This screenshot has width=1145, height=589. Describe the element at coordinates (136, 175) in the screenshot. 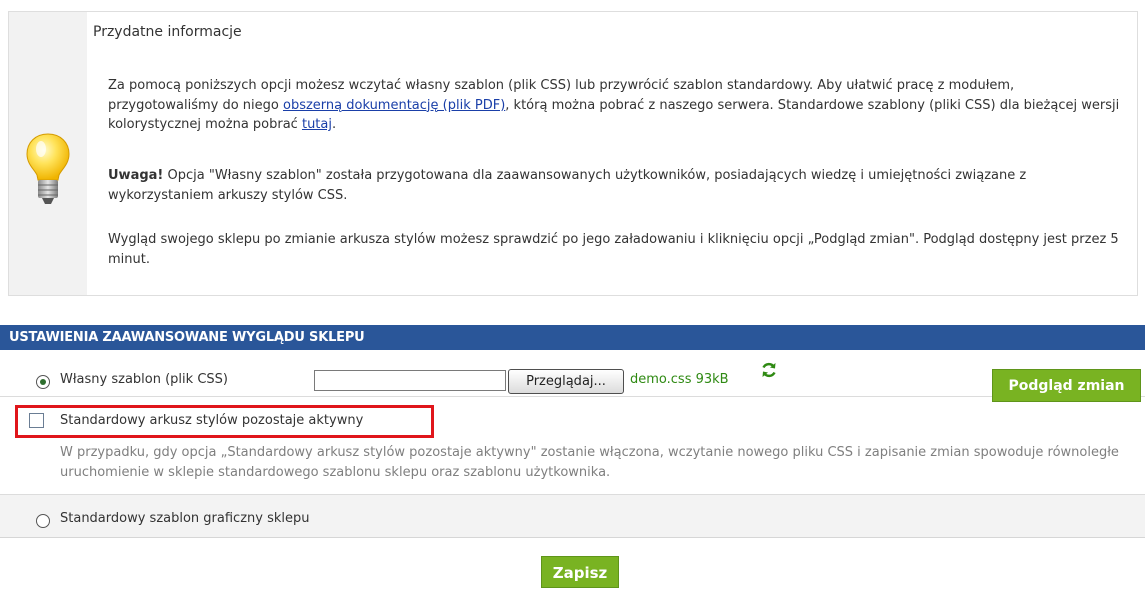

I see `warning-label: Uwaga!` at that location.